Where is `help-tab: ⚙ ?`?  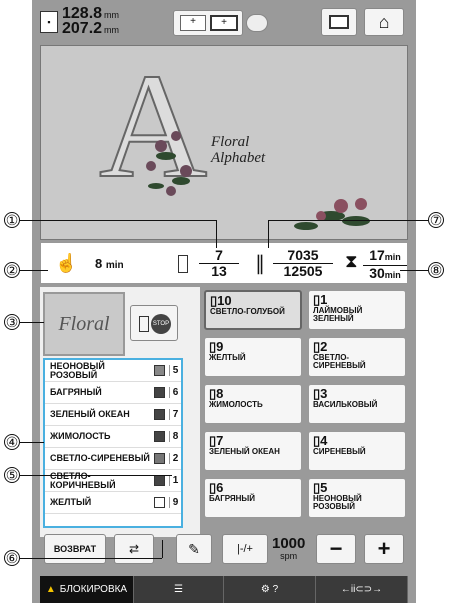 help-tab: ⚙ ? is located at coordinates (270, 589).